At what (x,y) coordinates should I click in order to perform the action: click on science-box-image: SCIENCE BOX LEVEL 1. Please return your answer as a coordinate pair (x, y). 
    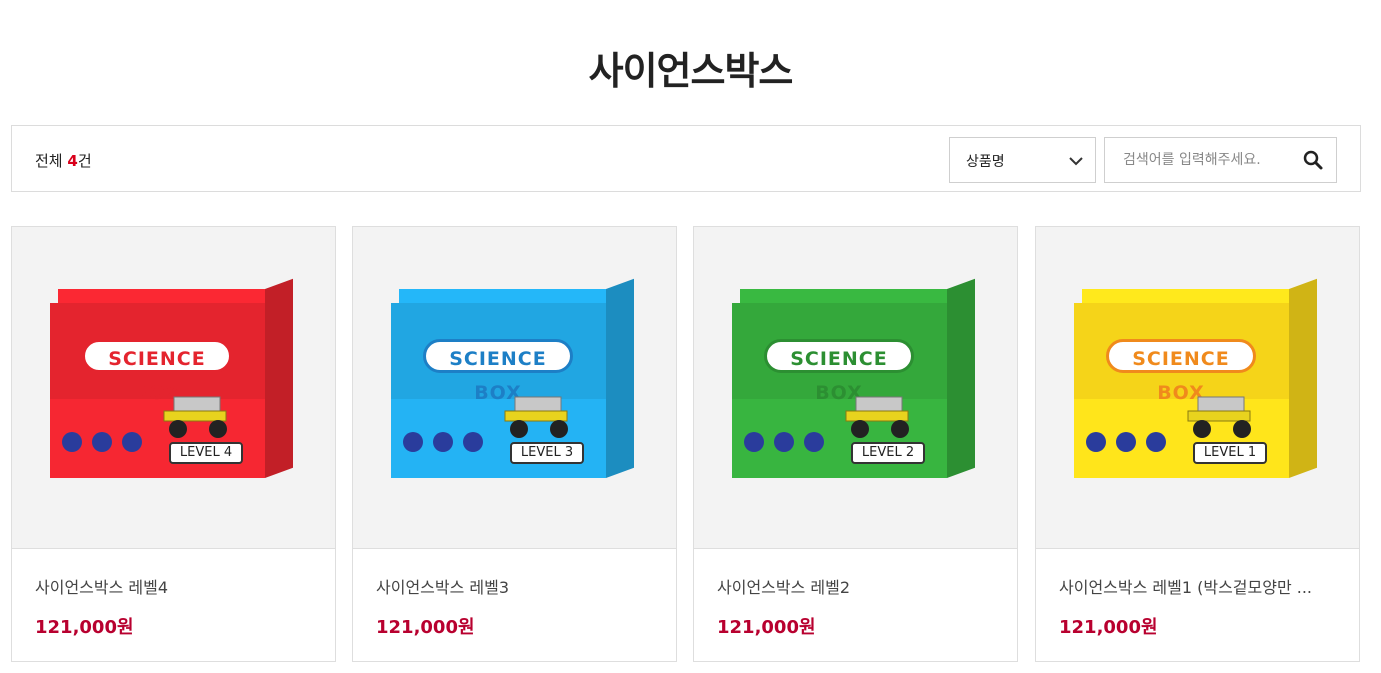
    Looking at the image, I should click on (1198, 386).